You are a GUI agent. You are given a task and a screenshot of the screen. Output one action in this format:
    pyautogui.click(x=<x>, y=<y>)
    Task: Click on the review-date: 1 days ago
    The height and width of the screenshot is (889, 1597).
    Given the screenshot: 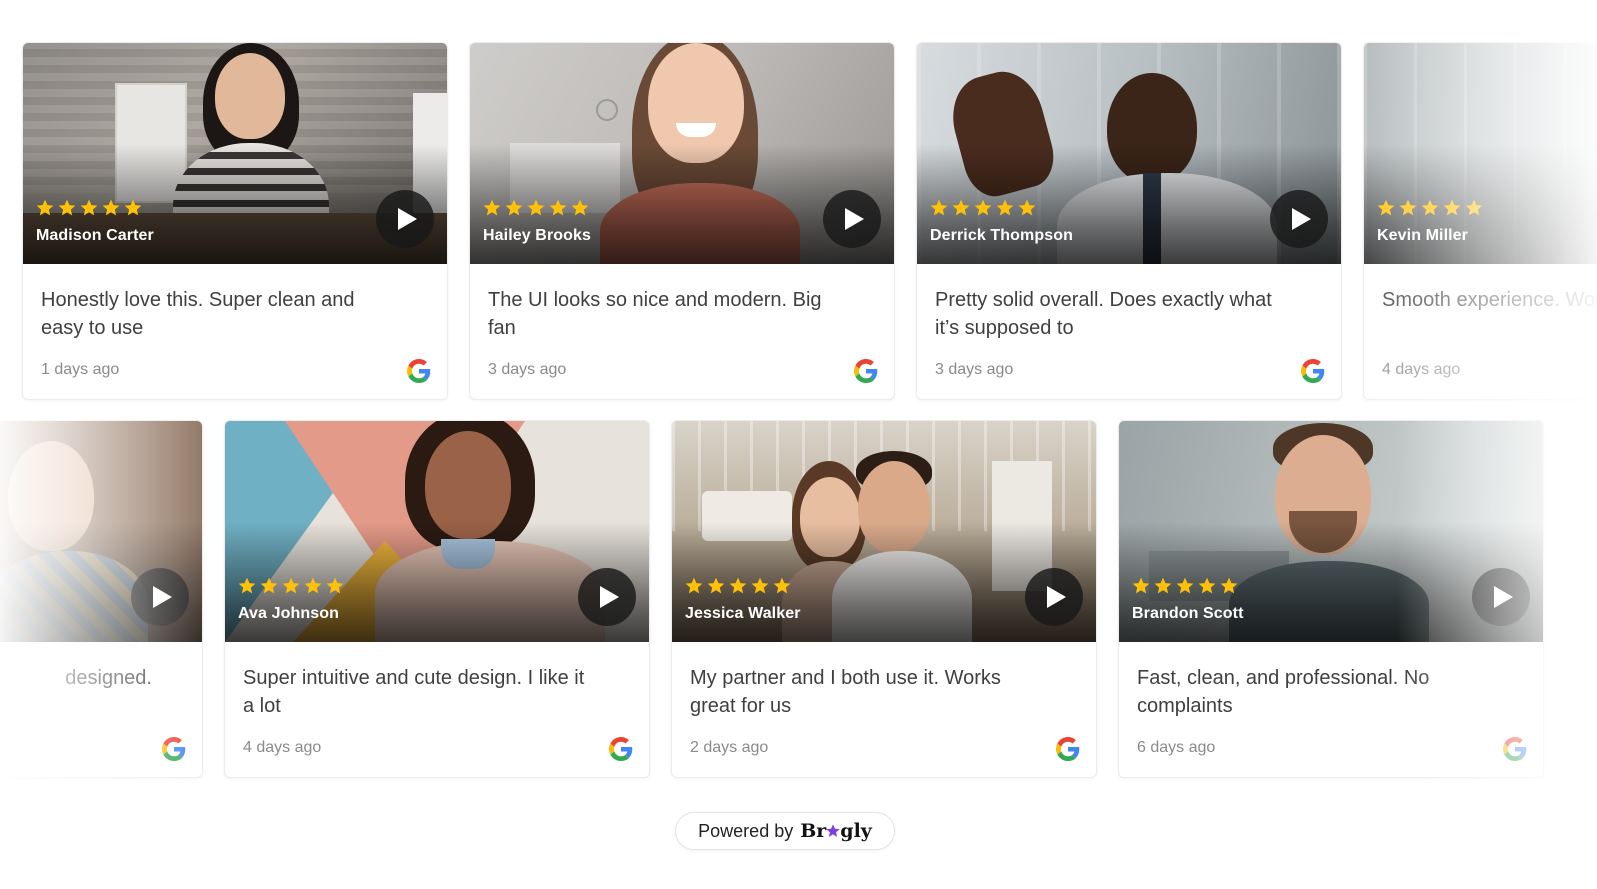 What is the action you would take?
    pyautogui.click(x=80, y=369)
    